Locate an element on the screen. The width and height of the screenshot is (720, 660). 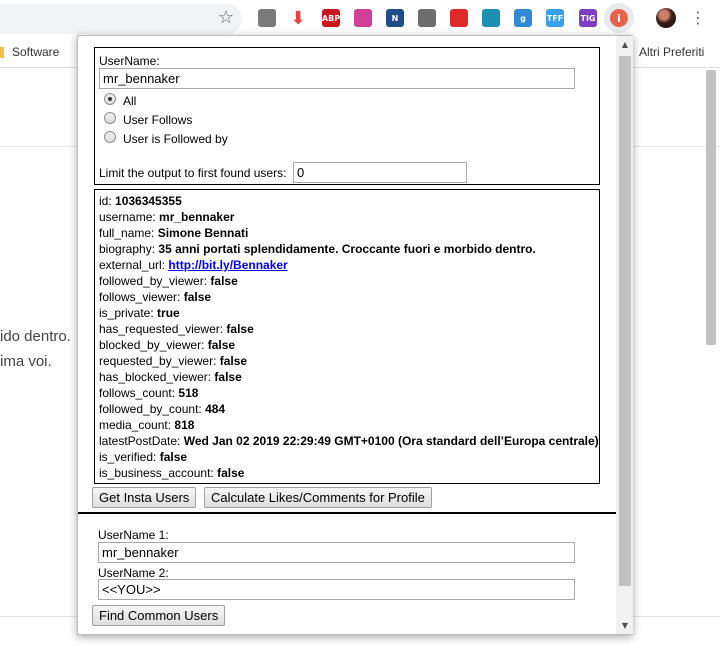
folder-icon is located at coordinates (2, 52).